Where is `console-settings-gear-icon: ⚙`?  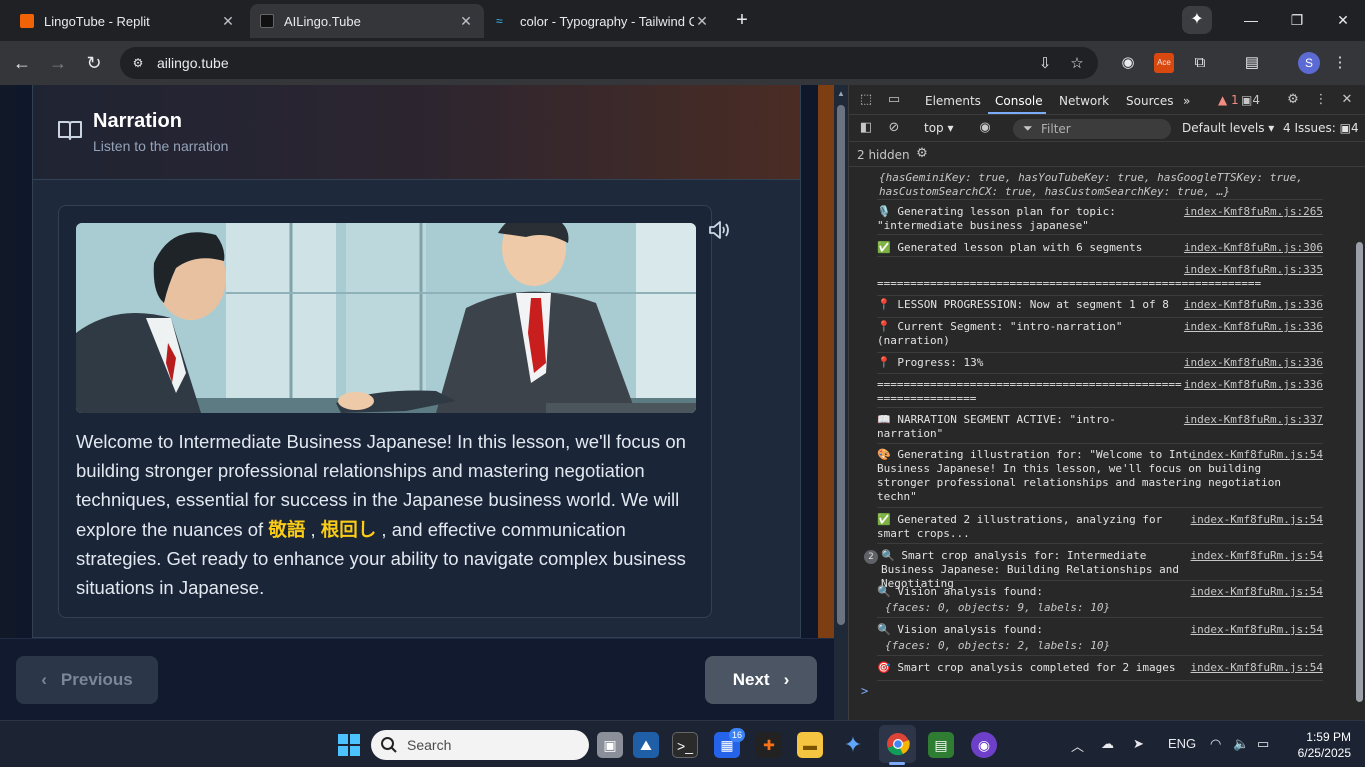 console-settings-gear-icon: ⚙ is located at coordinates (922, 154).